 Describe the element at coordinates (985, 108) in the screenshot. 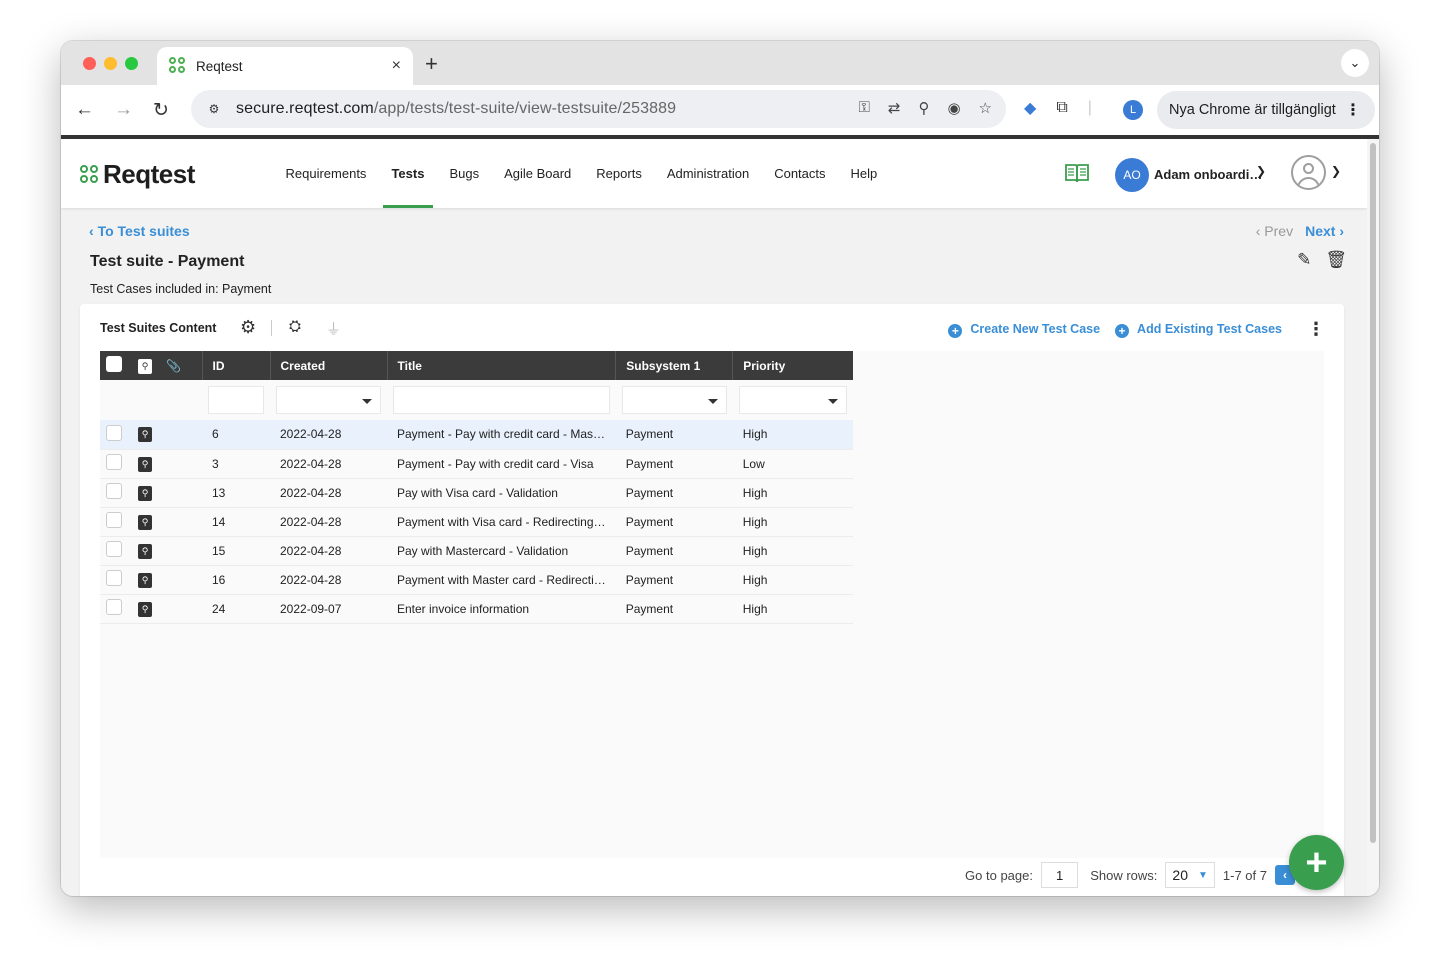

I see `star-icon: ☆` at that location.